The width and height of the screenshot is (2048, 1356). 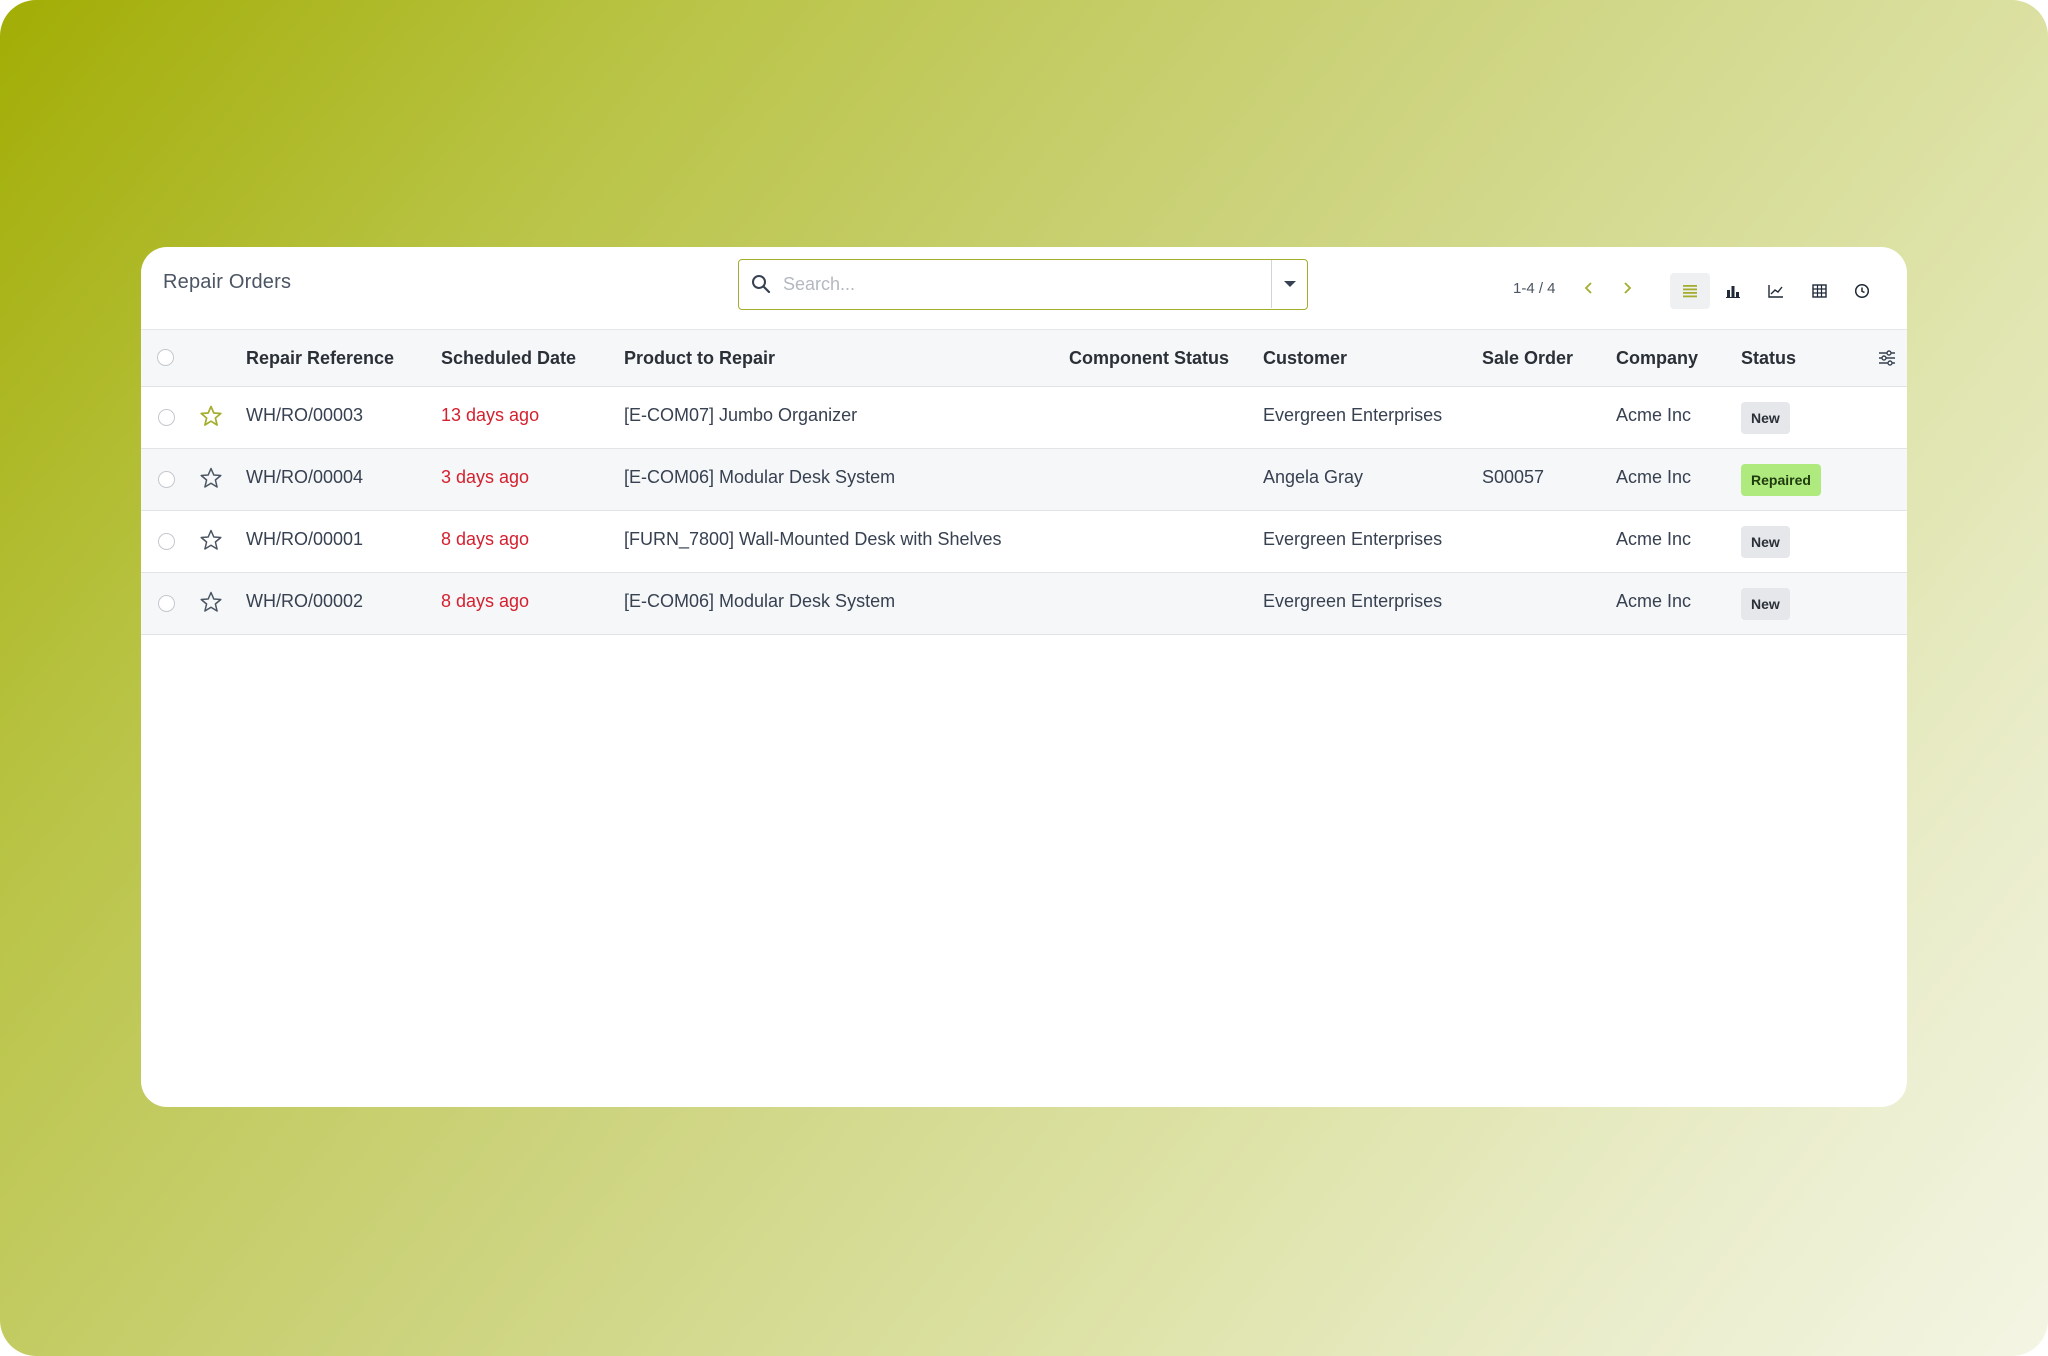 I want to click on pivot-table-icon, so click(x=1819, y=291).